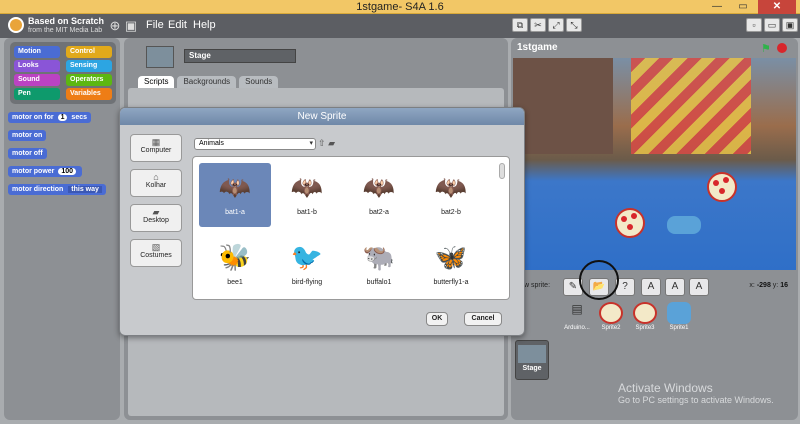  What do you see at coordinates (211, 143) in the screenshot?
I see `folder-name: Animals` at bounding box center [211, 143].